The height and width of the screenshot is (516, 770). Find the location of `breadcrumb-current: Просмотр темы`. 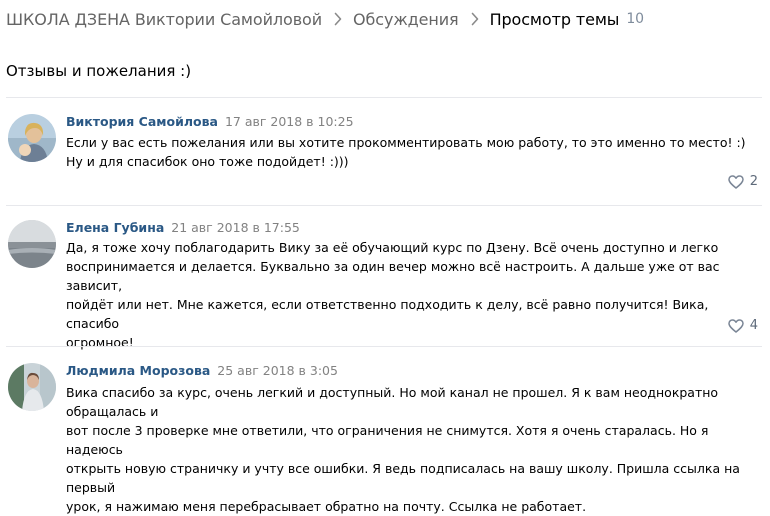

breadcrumb-current: Просмотр темы is located at coordinates (554, 19).